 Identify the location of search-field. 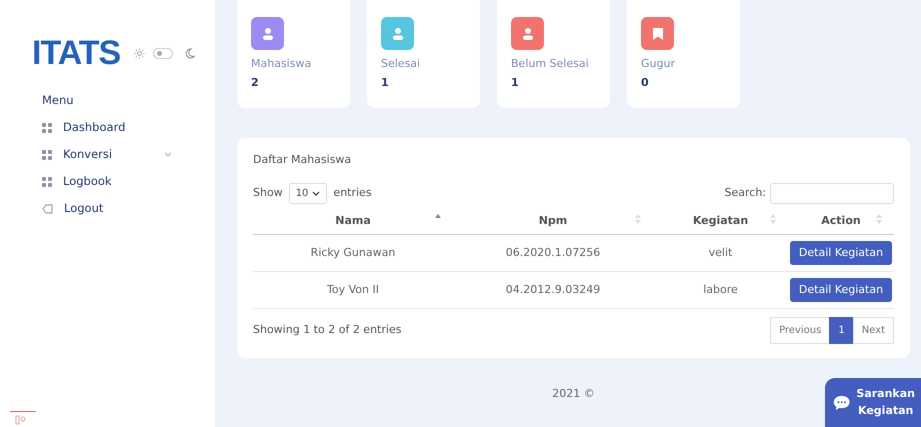
(832, 193).